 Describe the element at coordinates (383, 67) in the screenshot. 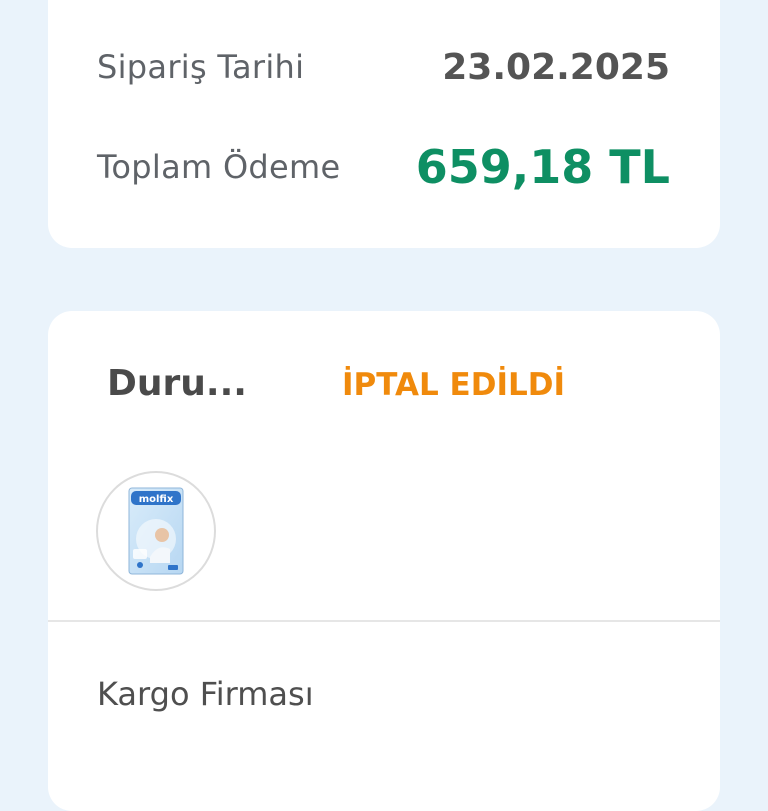

I see `order-date-row: Sipariş Tarihi 23.02.2025` at that location.